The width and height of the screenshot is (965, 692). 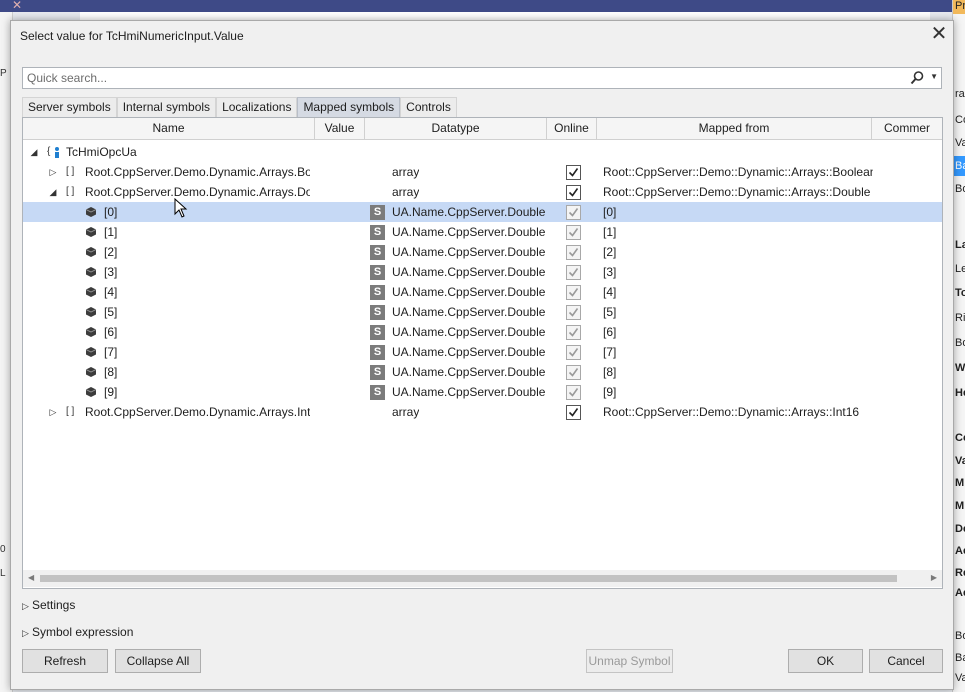 I want to click on unmap-symbol-button: Unmap Symbol, so click(x=629, y=661).